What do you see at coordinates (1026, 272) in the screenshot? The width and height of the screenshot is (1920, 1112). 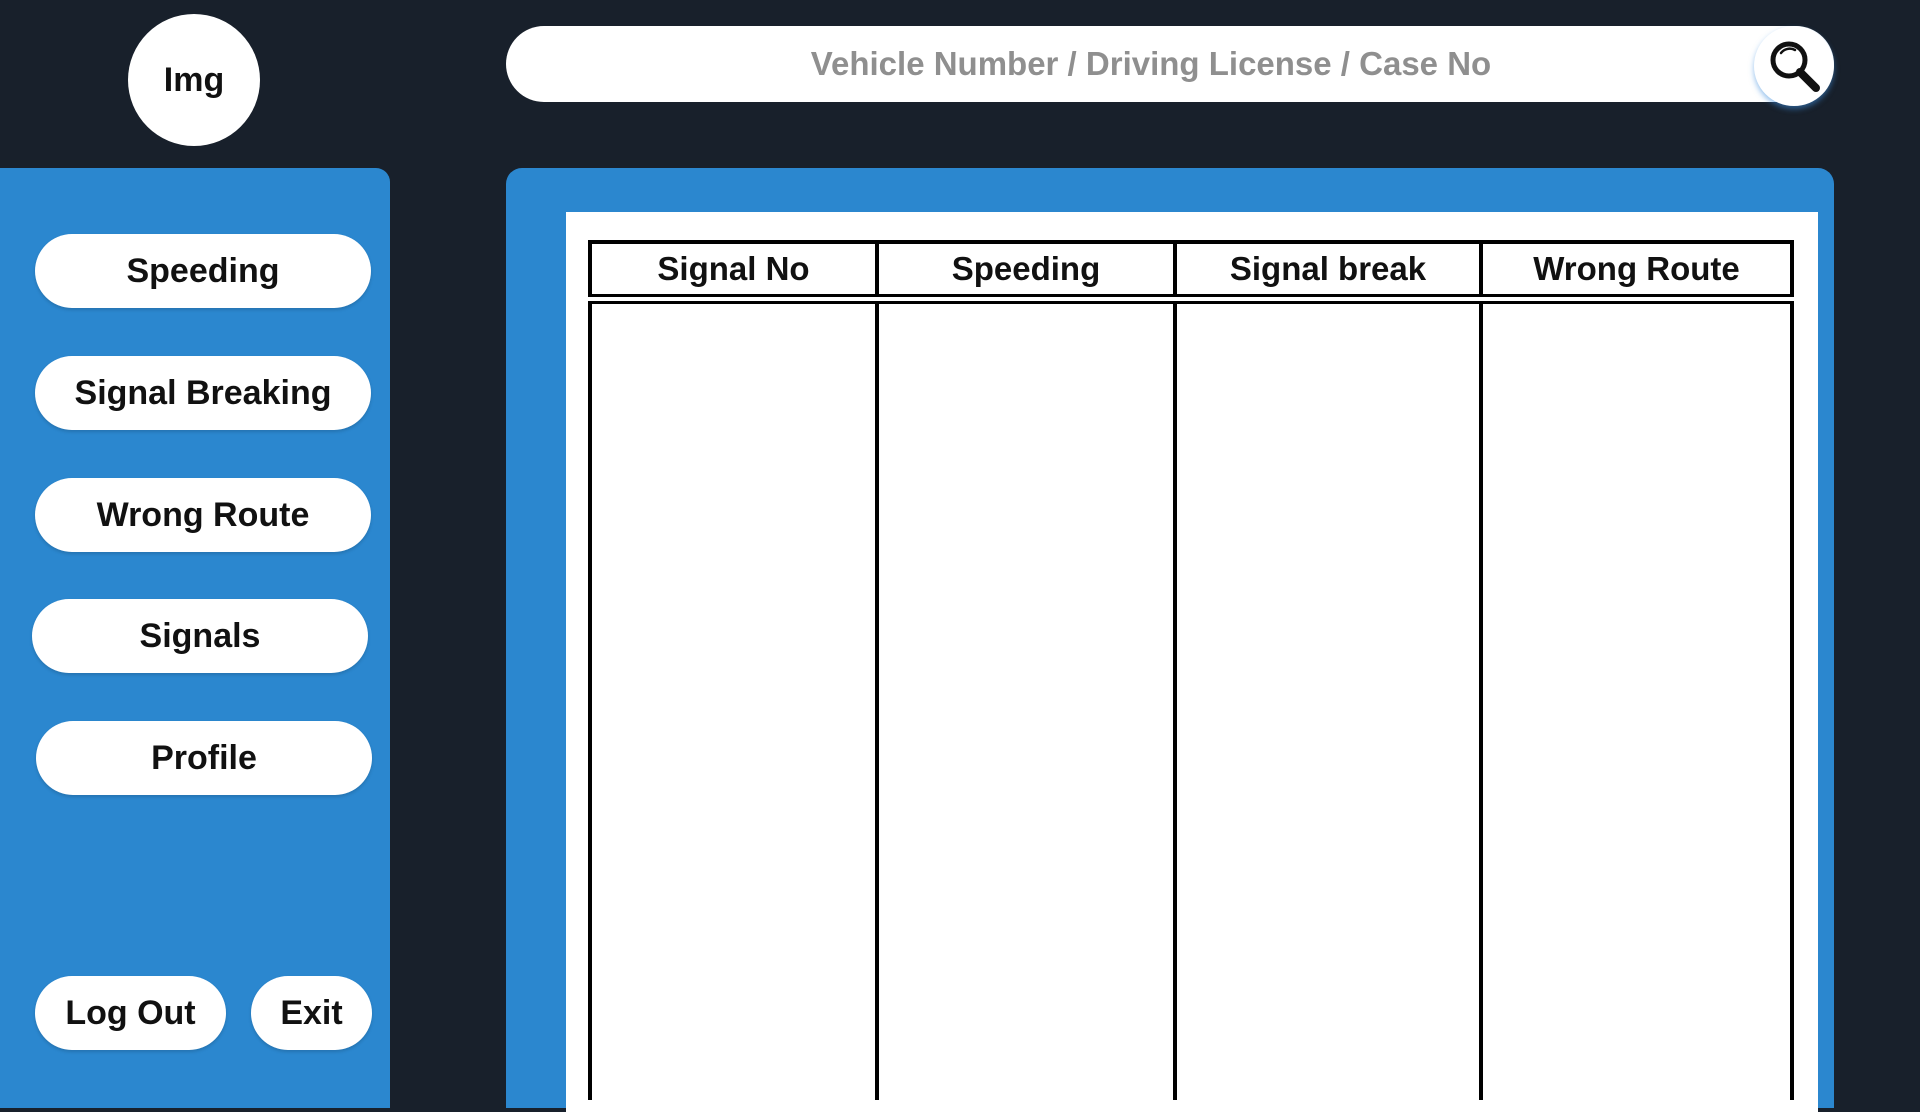 I see `column-header-speeding: Speeding` at bounding box center [1026, 272].